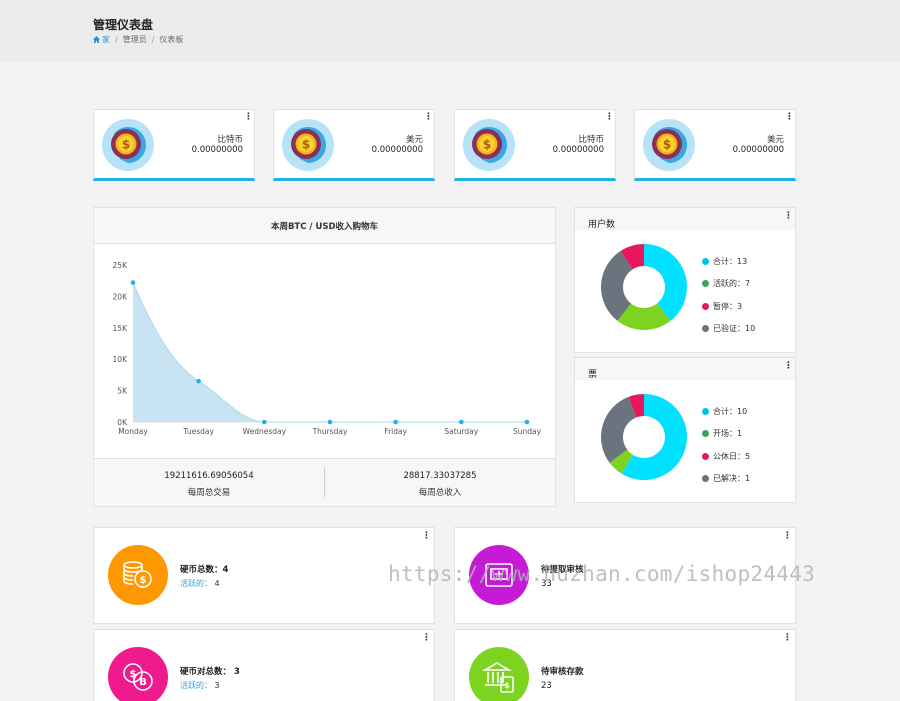 This screenshot has width=900, height=701. Describe the element at coordinates (143, 682) in the screenshot. I see `svg-text: B` at that location.